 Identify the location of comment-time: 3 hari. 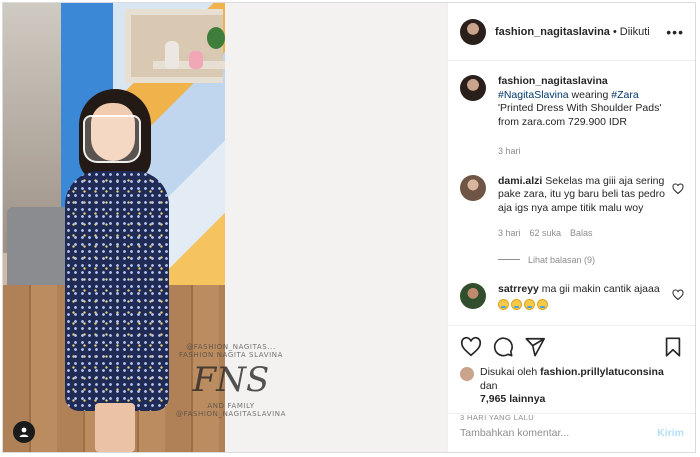
(509, 234).